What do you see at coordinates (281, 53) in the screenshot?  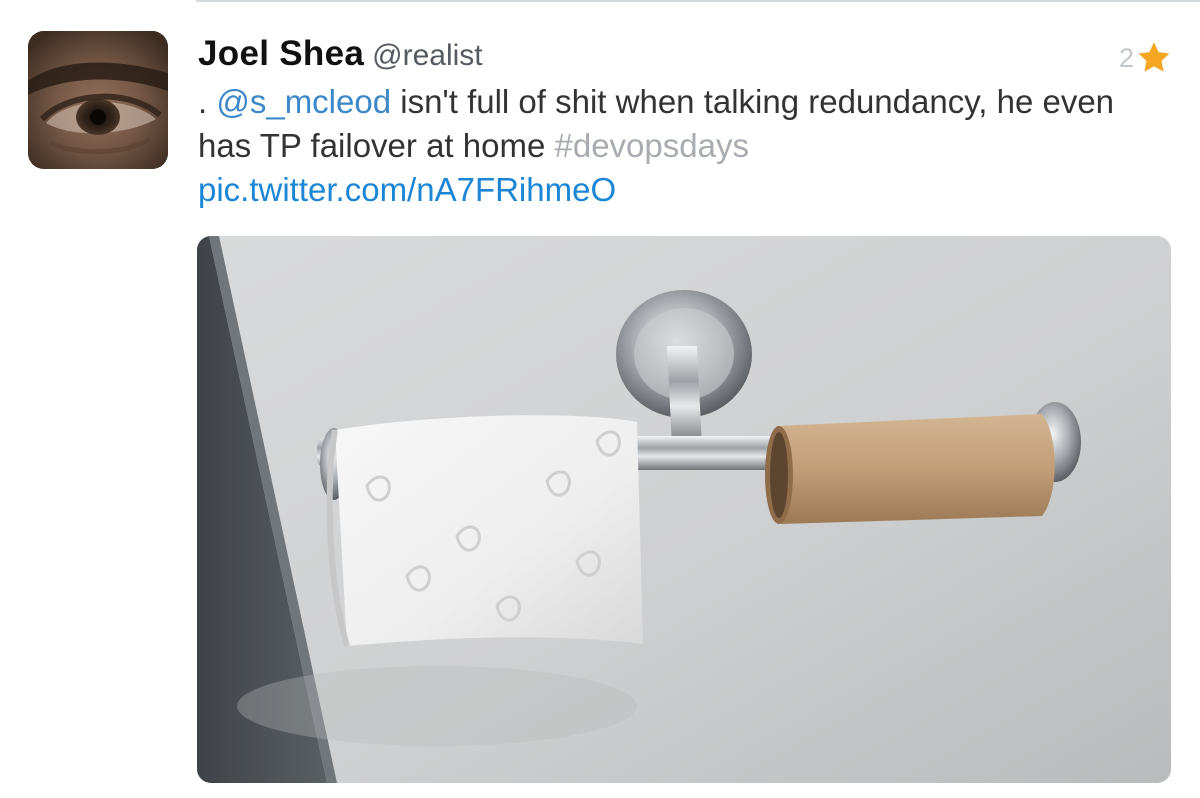 I see `author-name: Joel Shea` at bounding box center [281, 53].